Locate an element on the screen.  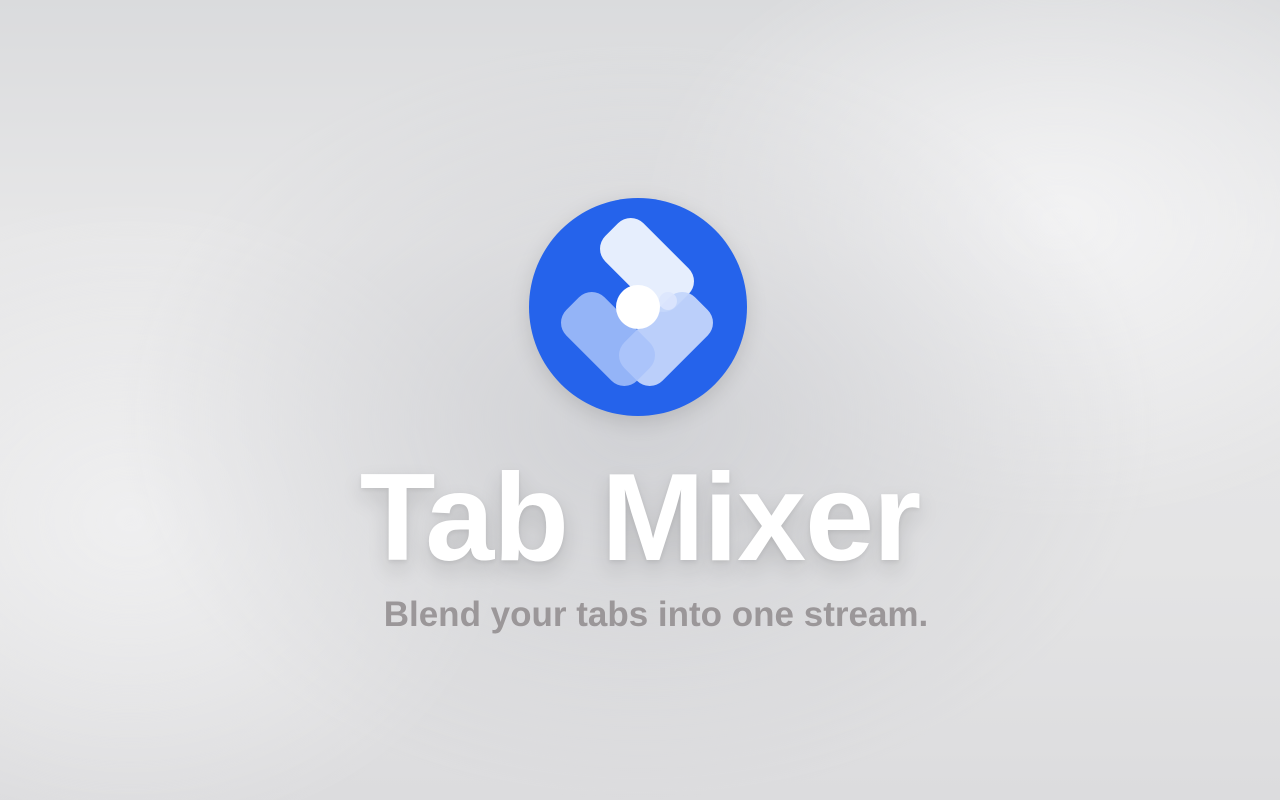
app-title: Tab Mixer is located at coordinates (640, 518).